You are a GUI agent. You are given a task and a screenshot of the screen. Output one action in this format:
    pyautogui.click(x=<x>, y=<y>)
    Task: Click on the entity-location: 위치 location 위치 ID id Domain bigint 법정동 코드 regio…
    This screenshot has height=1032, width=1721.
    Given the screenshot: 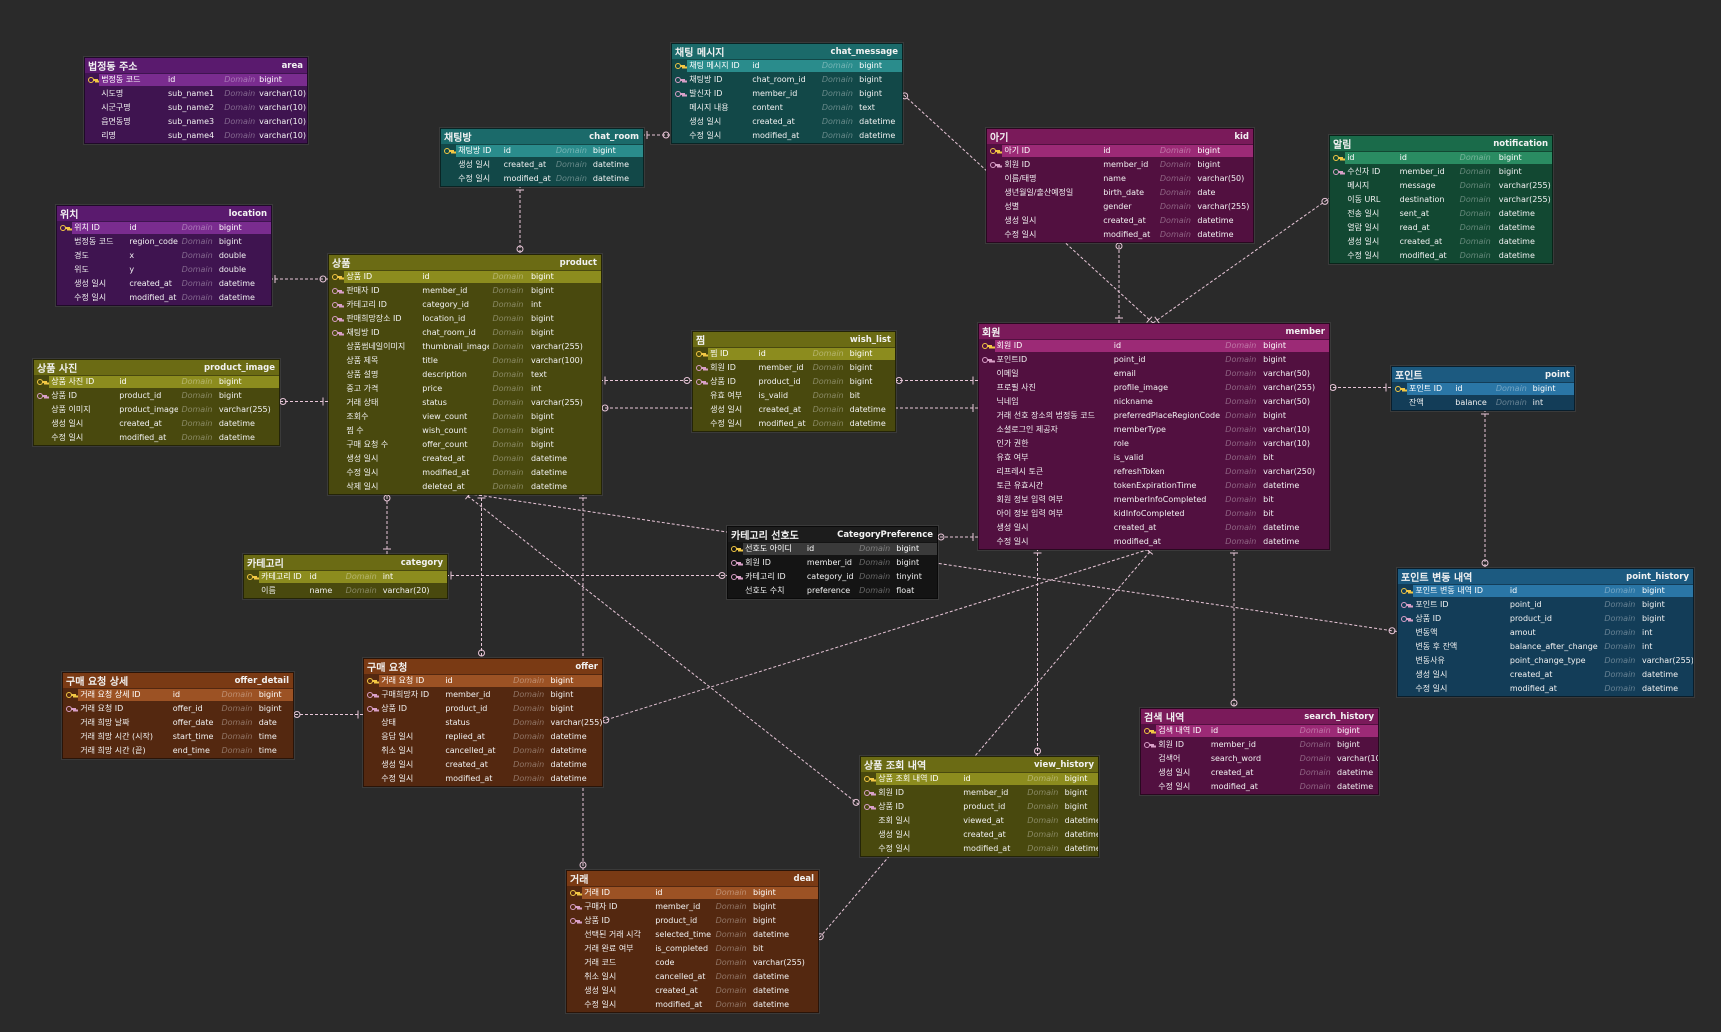 What is the action you would take?
    pyautogui.click(x=164, y=255)
    